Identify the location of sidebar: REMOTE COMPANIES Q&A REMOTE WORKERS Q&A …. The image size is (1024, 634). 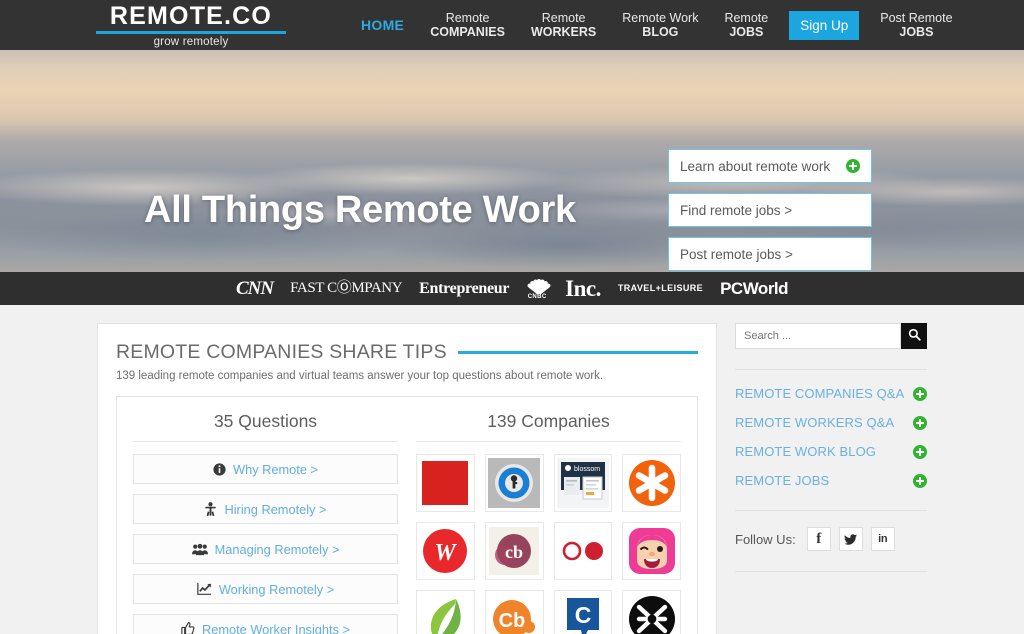
(831, 447).